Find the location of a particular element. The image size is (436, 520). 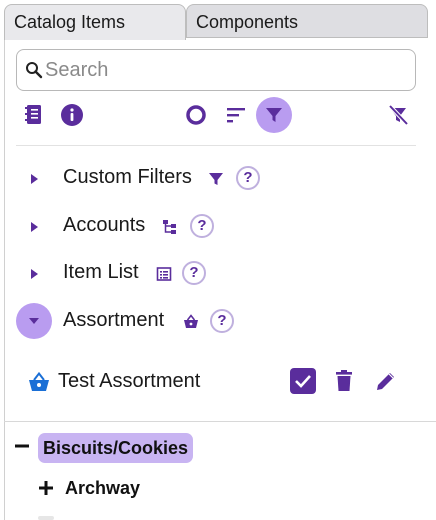

tab-catalog-items: Catalog Items is located at coordinates (95, 22).